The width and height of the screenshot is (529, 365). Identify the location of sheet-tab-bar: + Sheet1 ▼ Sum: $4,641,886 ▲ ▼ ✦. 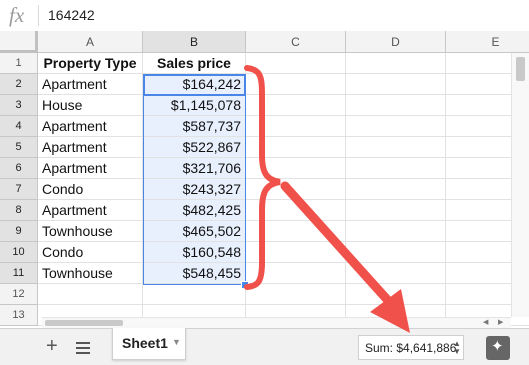
(264, 346).